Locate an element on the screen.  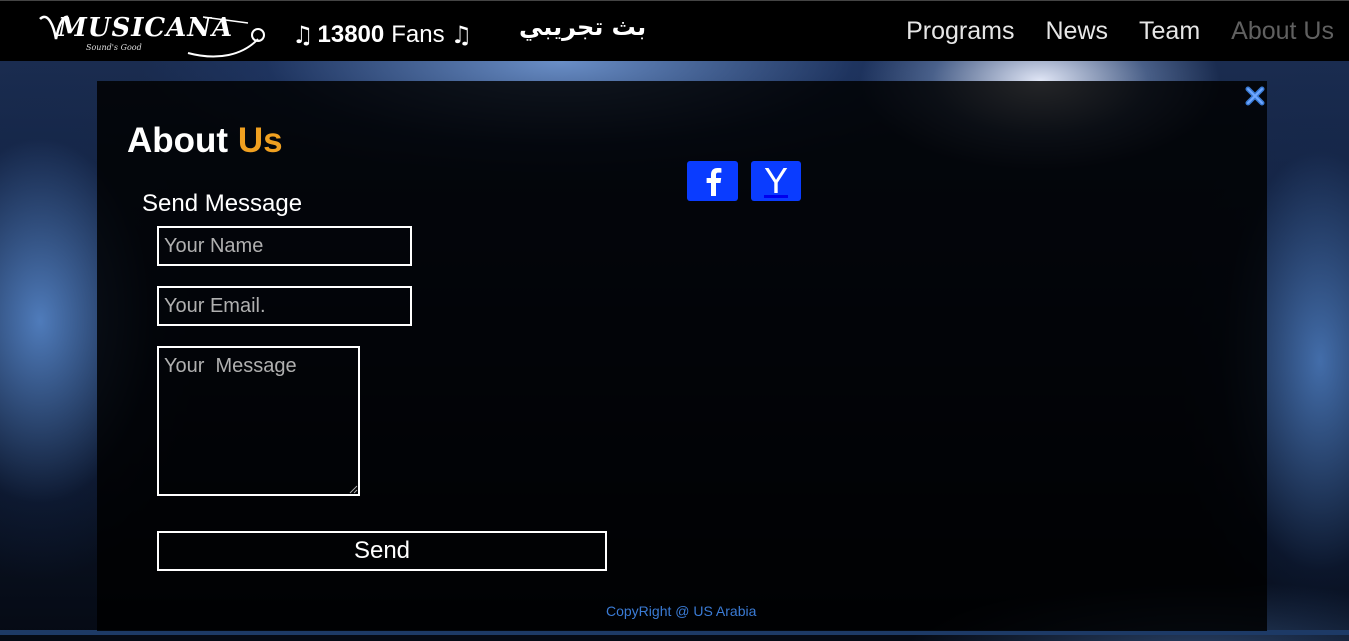
email-field is located at coordinates (284, 306).